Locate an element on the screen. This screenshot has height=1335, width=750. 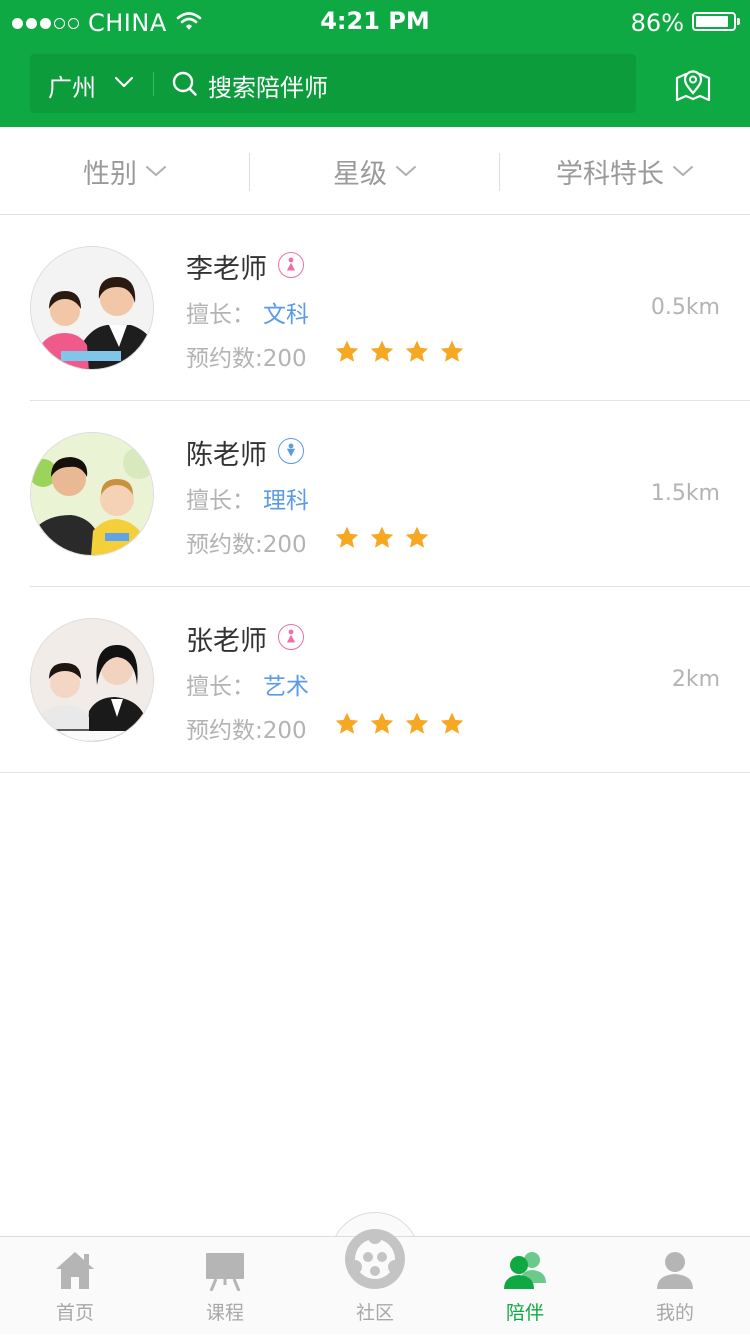
filter-rating: 星级 is located at coordinates (375, 171).